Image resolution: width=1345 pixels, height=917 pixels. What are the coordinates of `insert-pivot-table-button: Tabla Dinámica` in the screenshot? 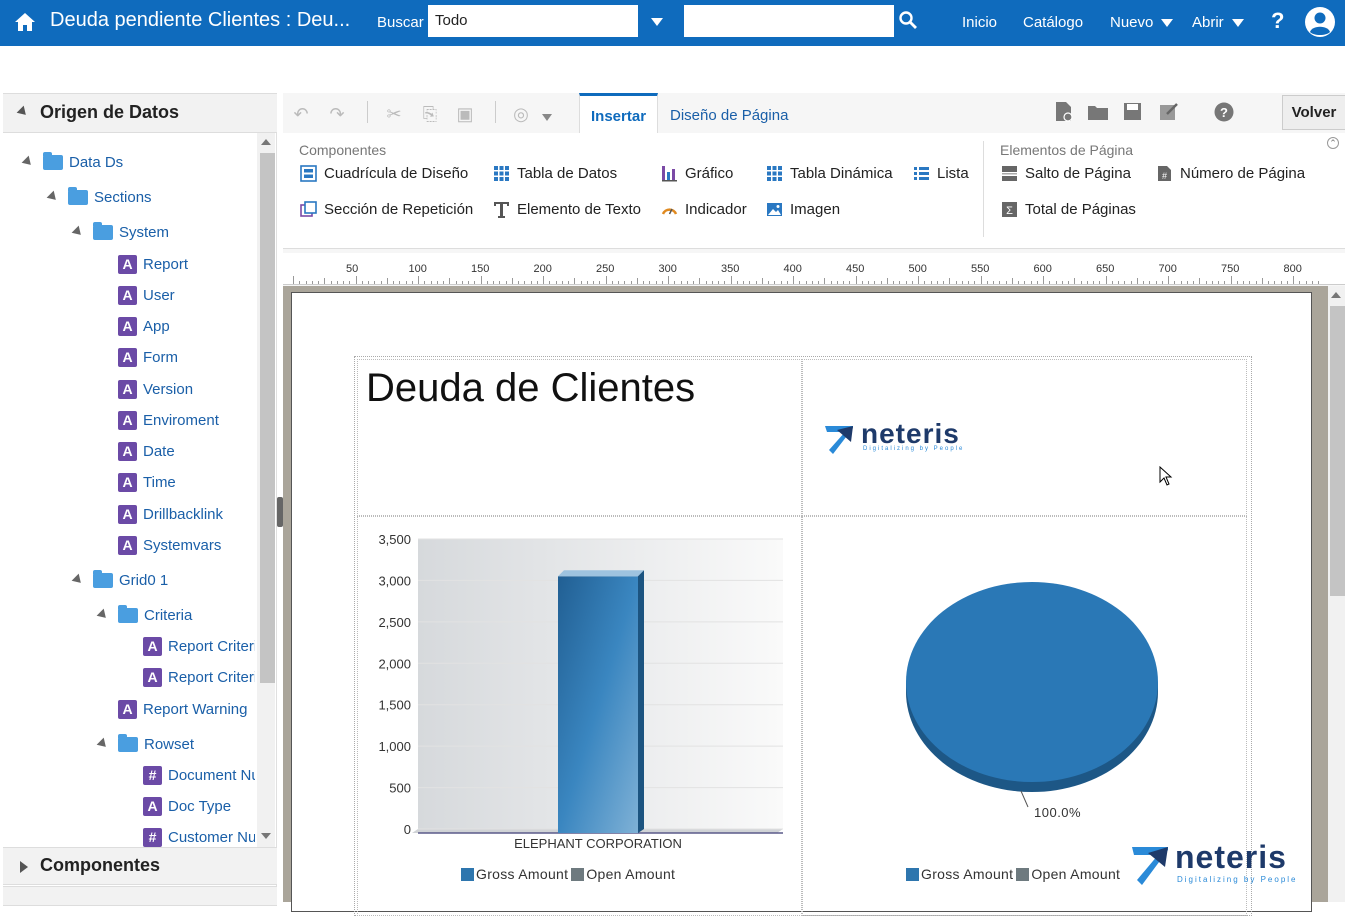 It's located at (829, 173).